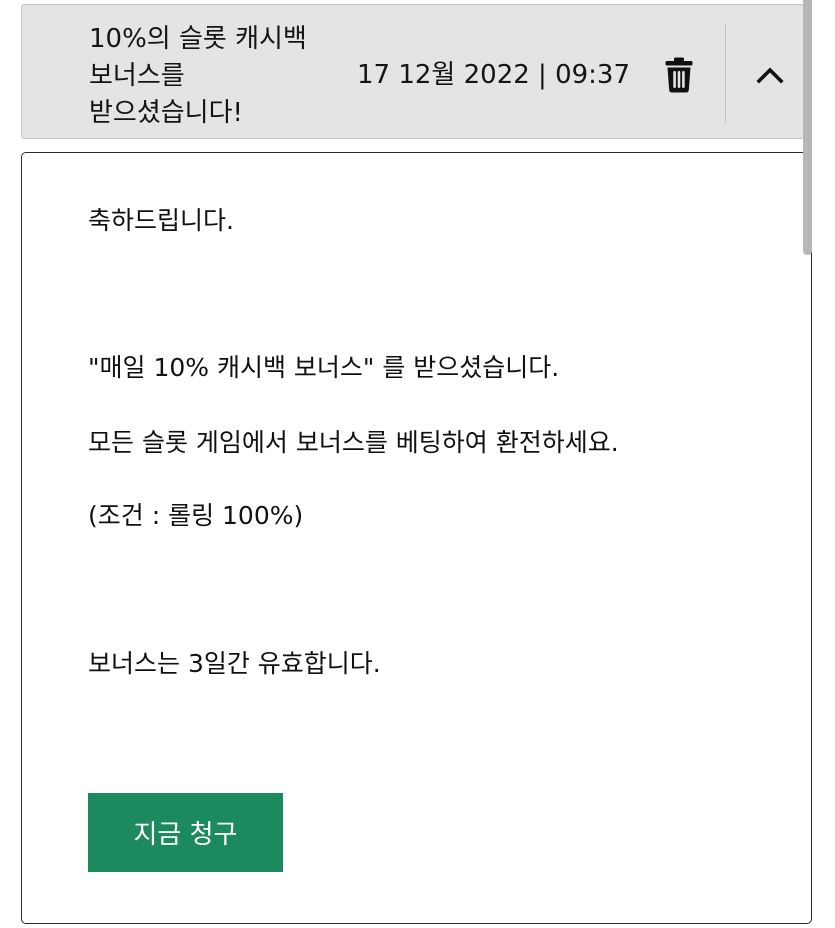 Image resolution: width=835 pixels, height=928 pixels. I want to click on header-divider, so click(725, 73).